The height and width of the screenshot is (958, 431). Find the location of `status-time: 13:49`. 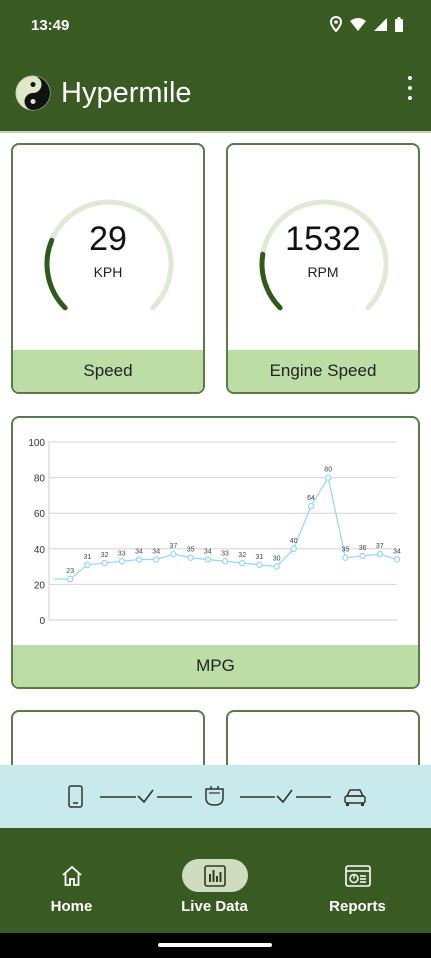

status-time: 13:49 is located at coordinates (50, 25).